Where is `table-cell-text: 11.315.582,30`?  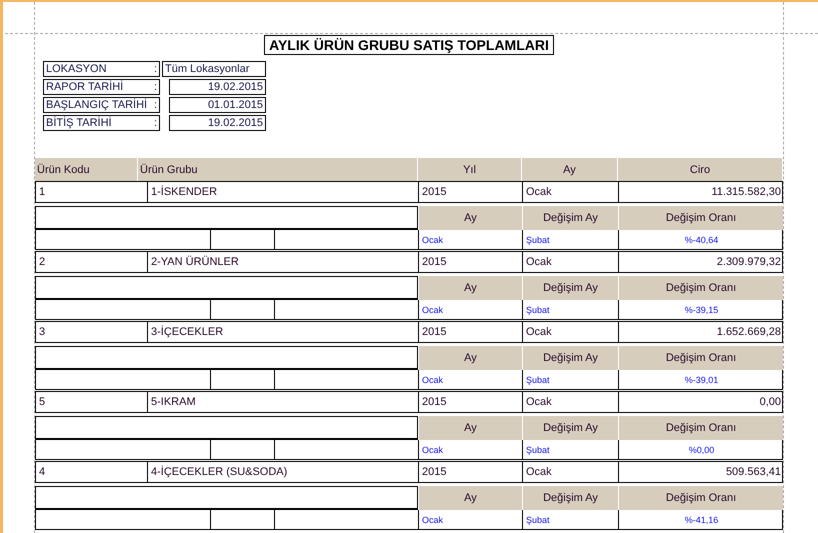 table-cell-text: 11.315.582,30 is located at coordinates (746, 192).